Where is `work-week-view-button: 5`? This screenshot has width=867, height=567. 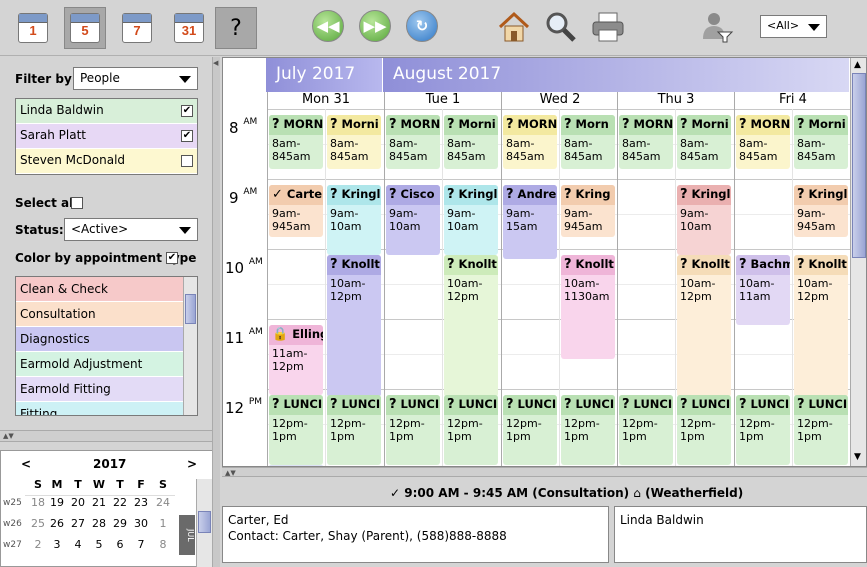
work-week-view-button: 5 is located at coordinates (85, 28).